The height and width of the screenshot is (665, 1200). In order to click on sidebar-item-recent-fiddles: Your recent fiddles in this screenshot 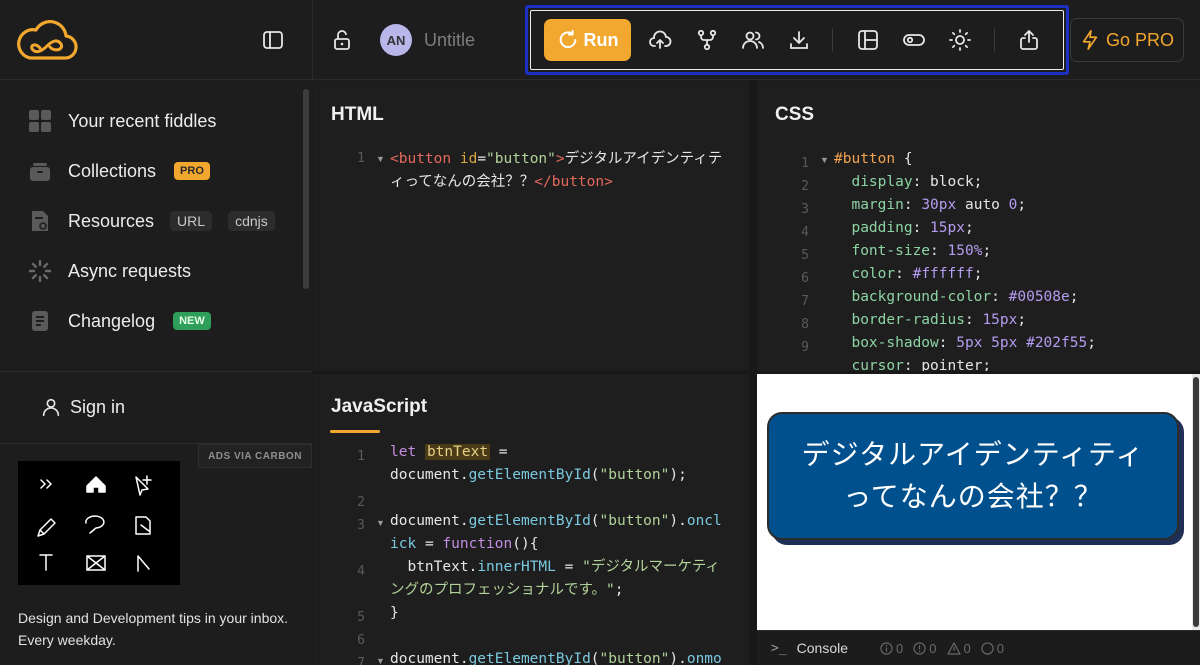, I will do `click(122, 121)`.